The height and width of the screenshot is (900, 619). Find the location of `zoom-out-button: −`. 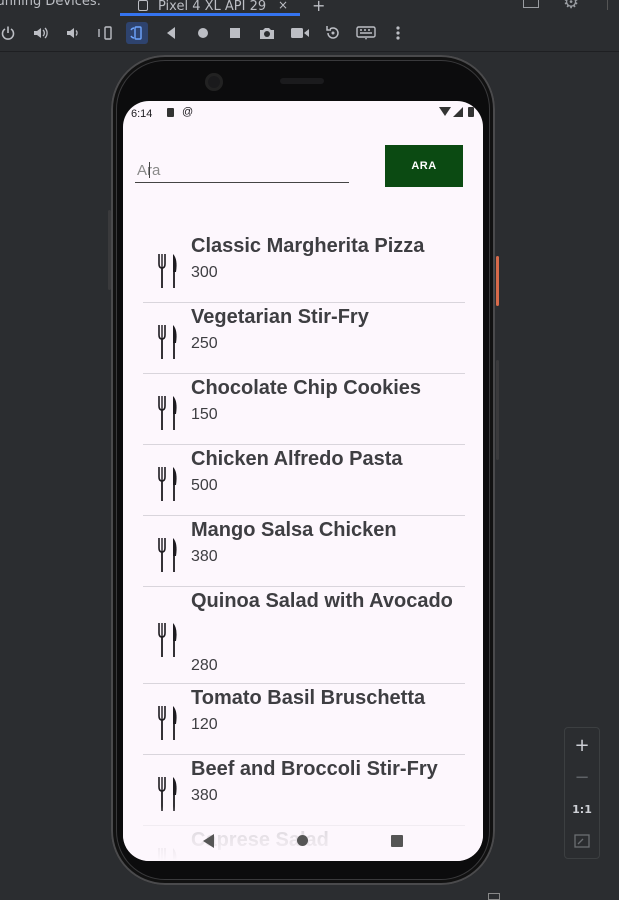

zoom-out-button: − is located at coordinates (582, 777).